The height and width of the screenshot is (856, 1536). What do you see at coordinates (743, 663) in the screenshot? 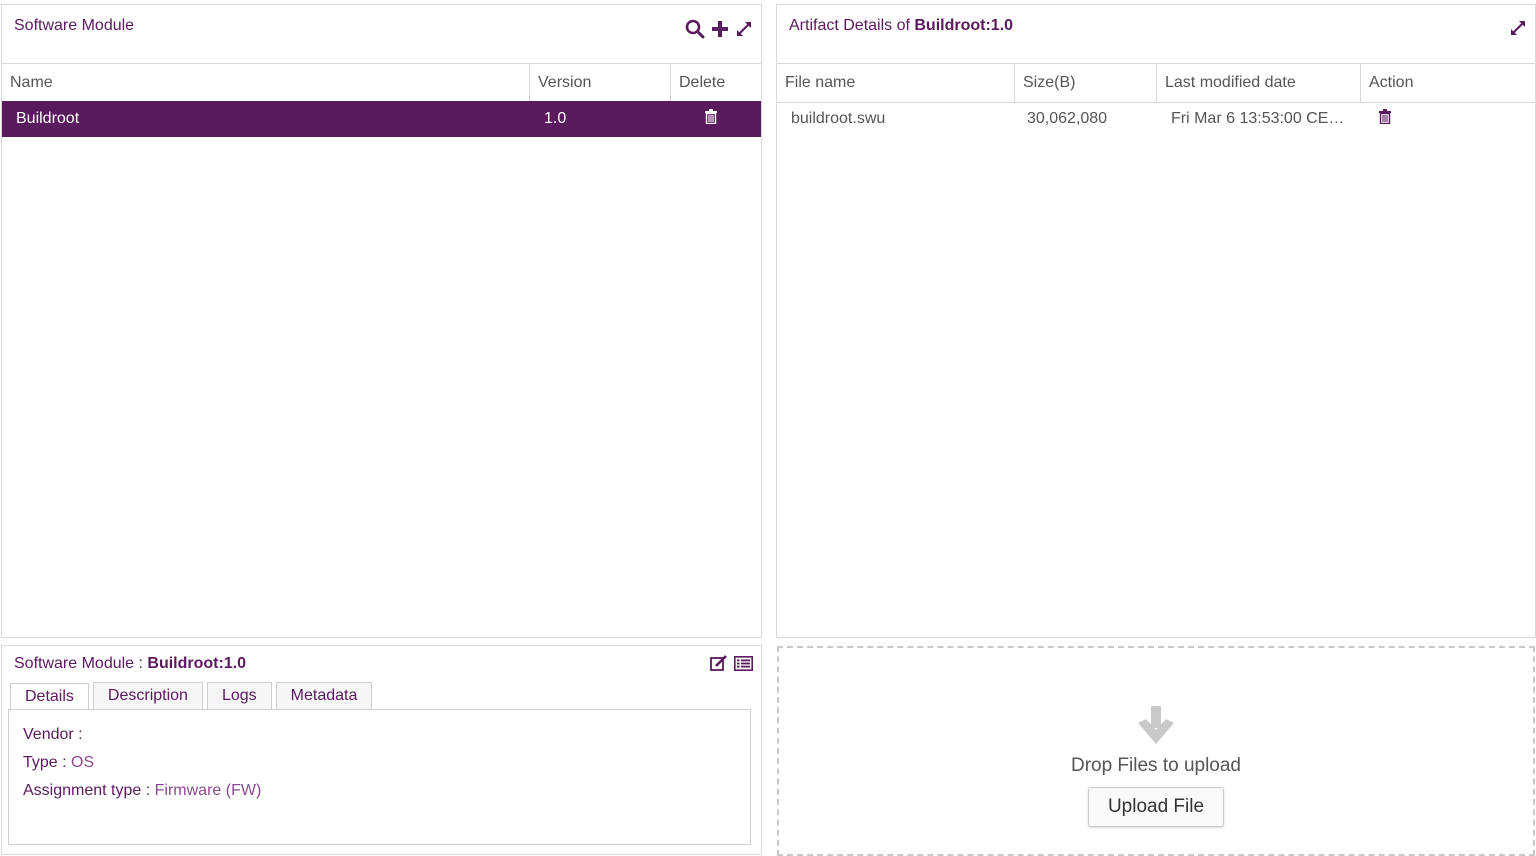
I see `list-icon` at bounding box center [743, 663].